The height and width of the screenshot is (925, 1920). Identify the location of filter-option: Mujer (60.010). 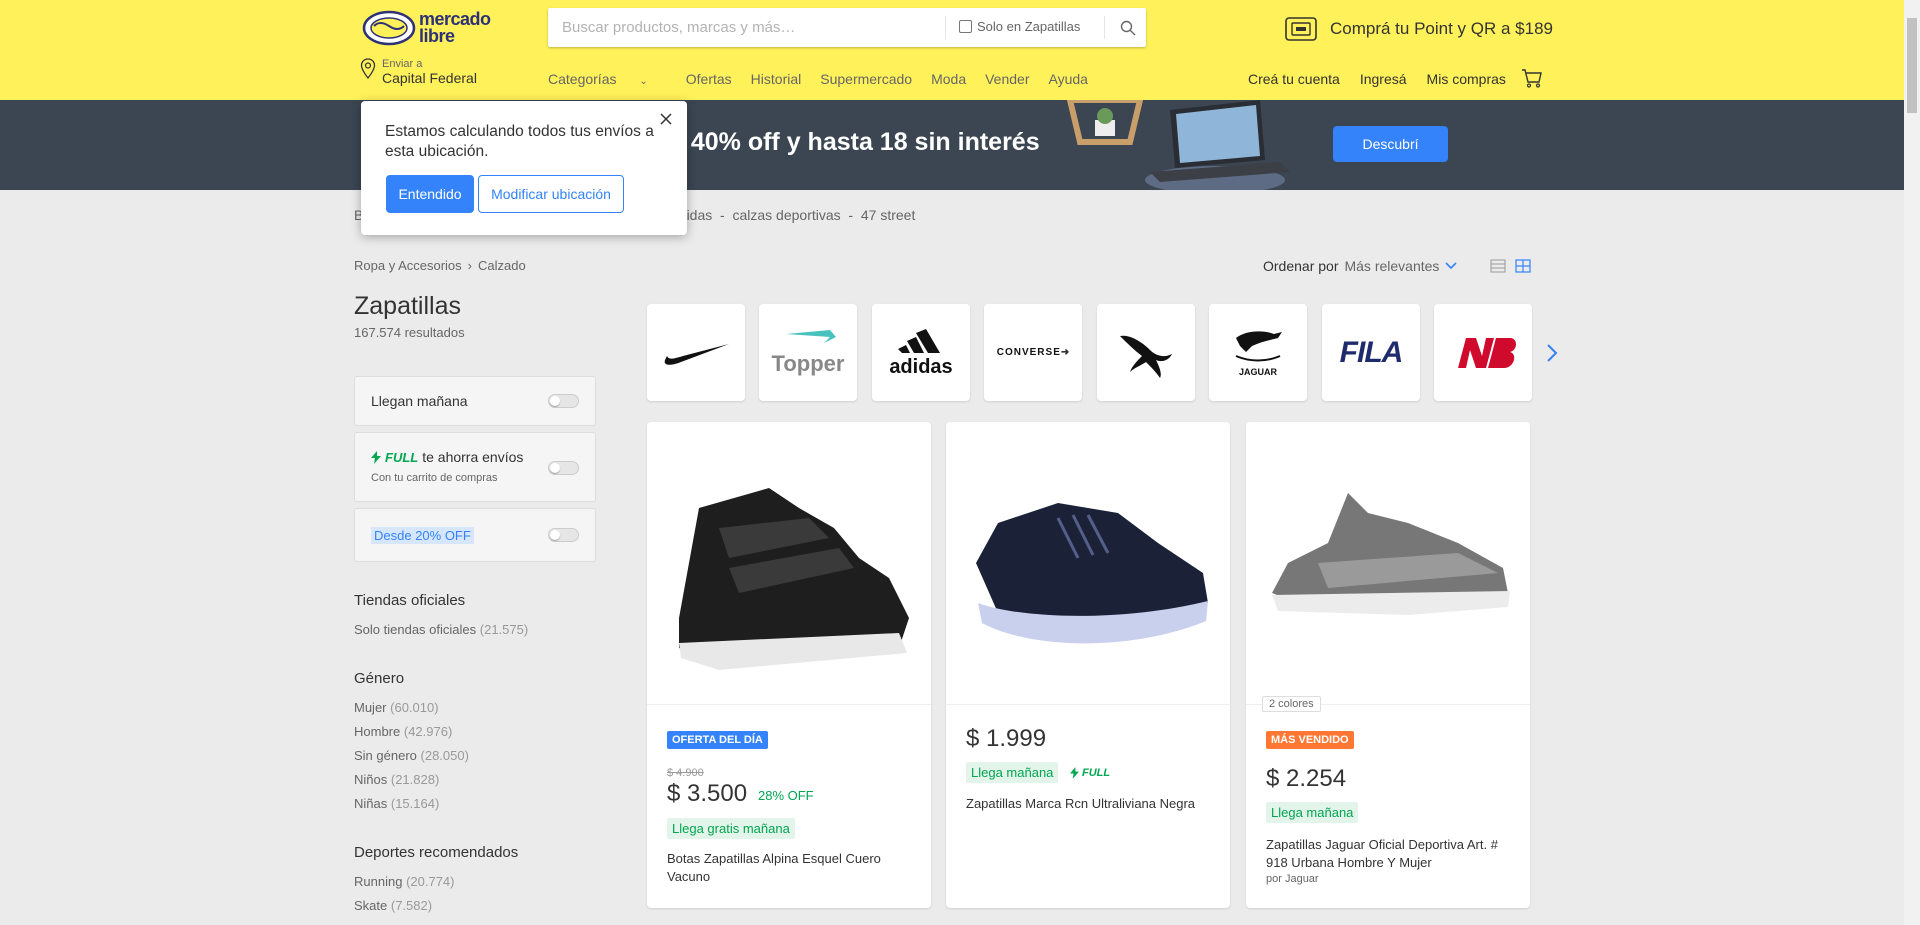
(411, 708).